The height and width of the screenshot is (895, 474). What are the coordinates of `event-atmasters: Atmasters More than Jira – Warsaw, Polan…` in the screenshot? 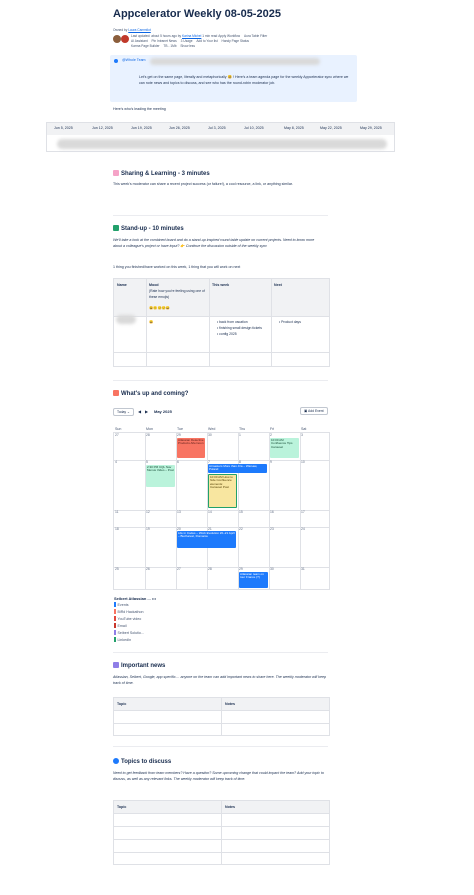 It's located at (237, 468).